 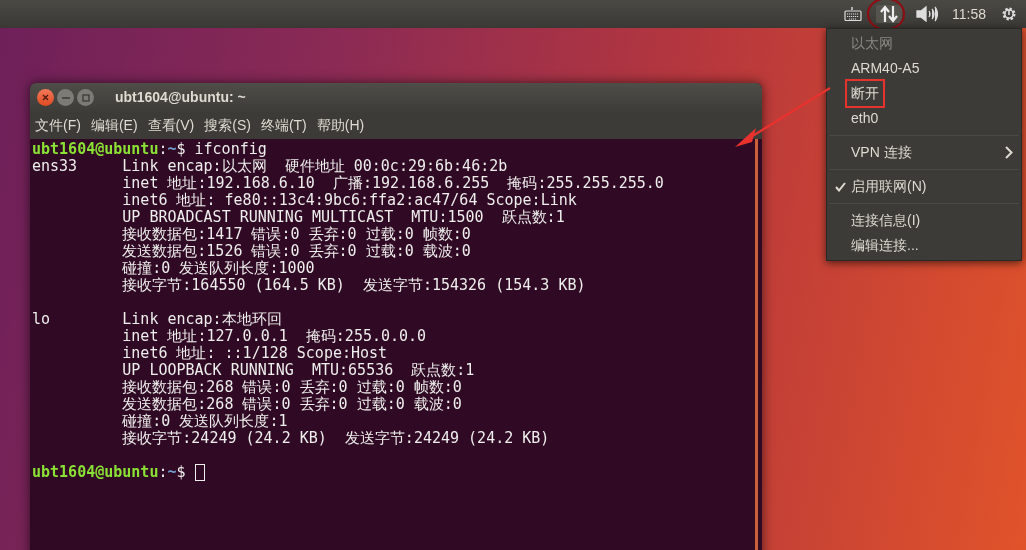 I want to click on output-line: UP BROADCAST RUNNING MULTICAST MTU:1500 跃点数:1, so click(x=343, y=217).